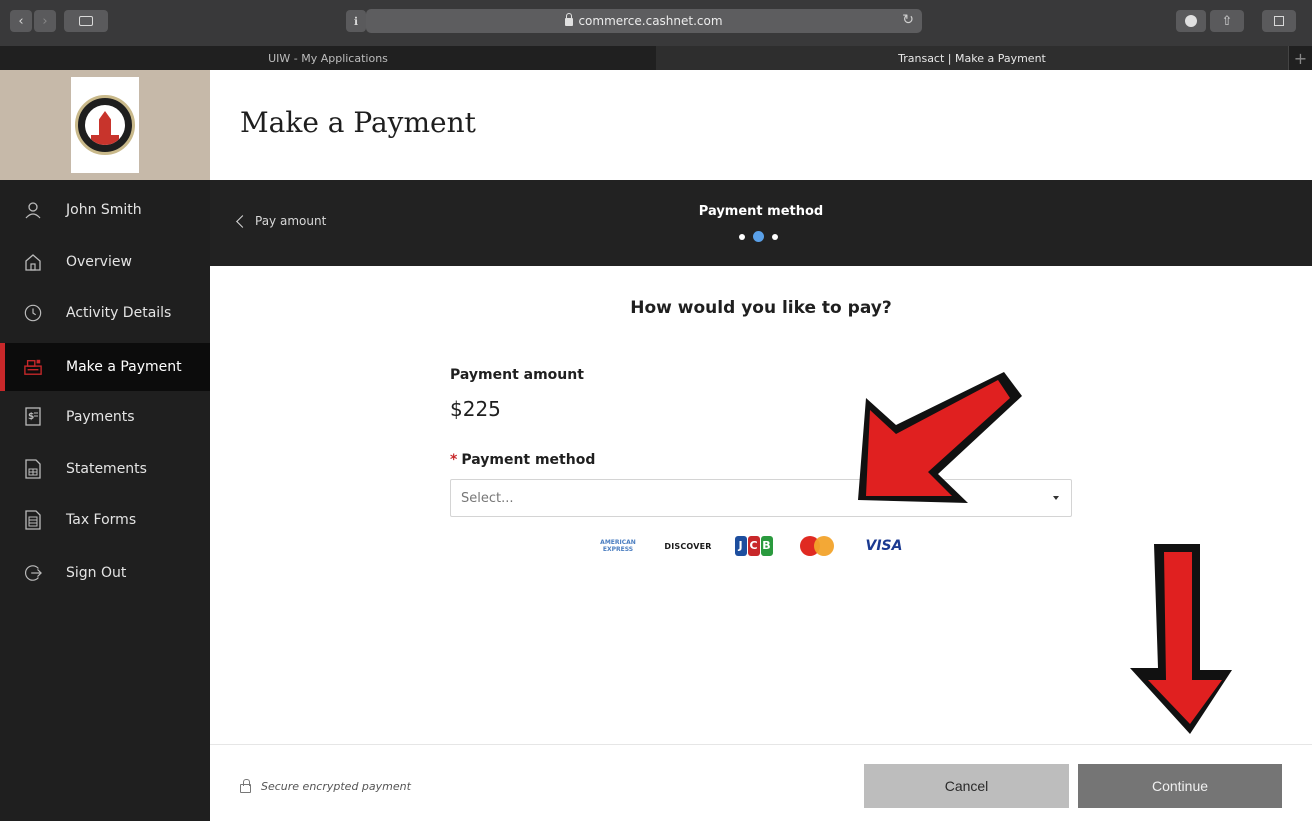 The image size is (1312, 821). I want to click on tab-label: Transact | Make a Payment, so click(972, 58).